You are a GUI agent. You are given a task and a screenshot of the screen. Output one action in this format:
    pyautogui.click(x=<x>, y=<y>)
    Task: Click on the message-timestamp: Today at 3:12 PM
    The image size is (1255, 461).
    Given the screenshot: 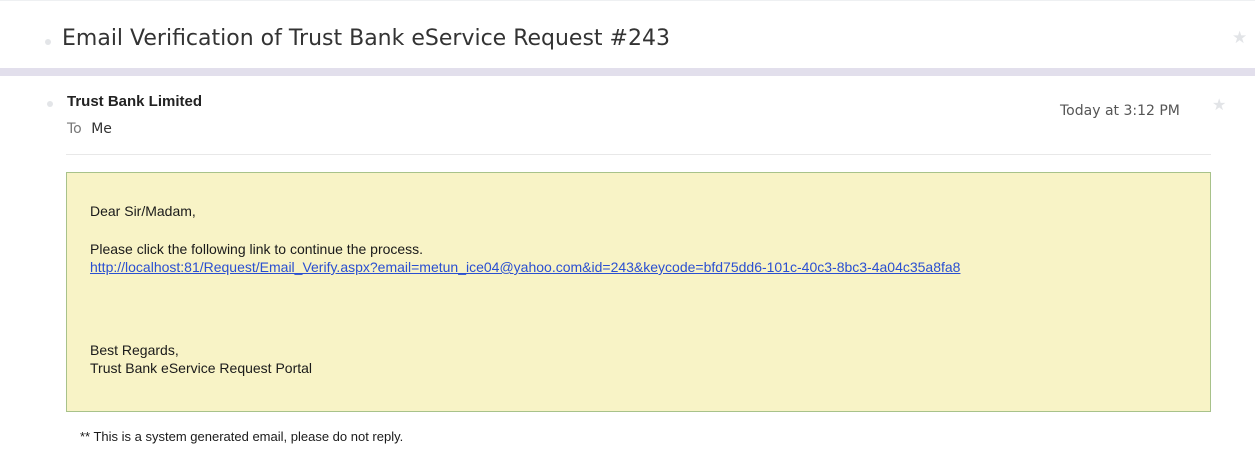 What is the action you would take?
    pyautogui.click(x=1120, y=111)
    